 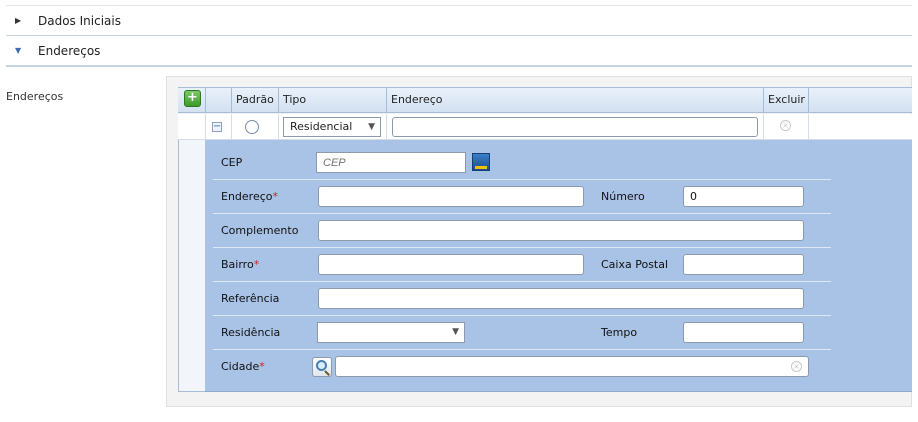 What do you see at coordinates (522, 163) in the screenshot?
I see `form-row-cep` at bounding box center [522, 163].